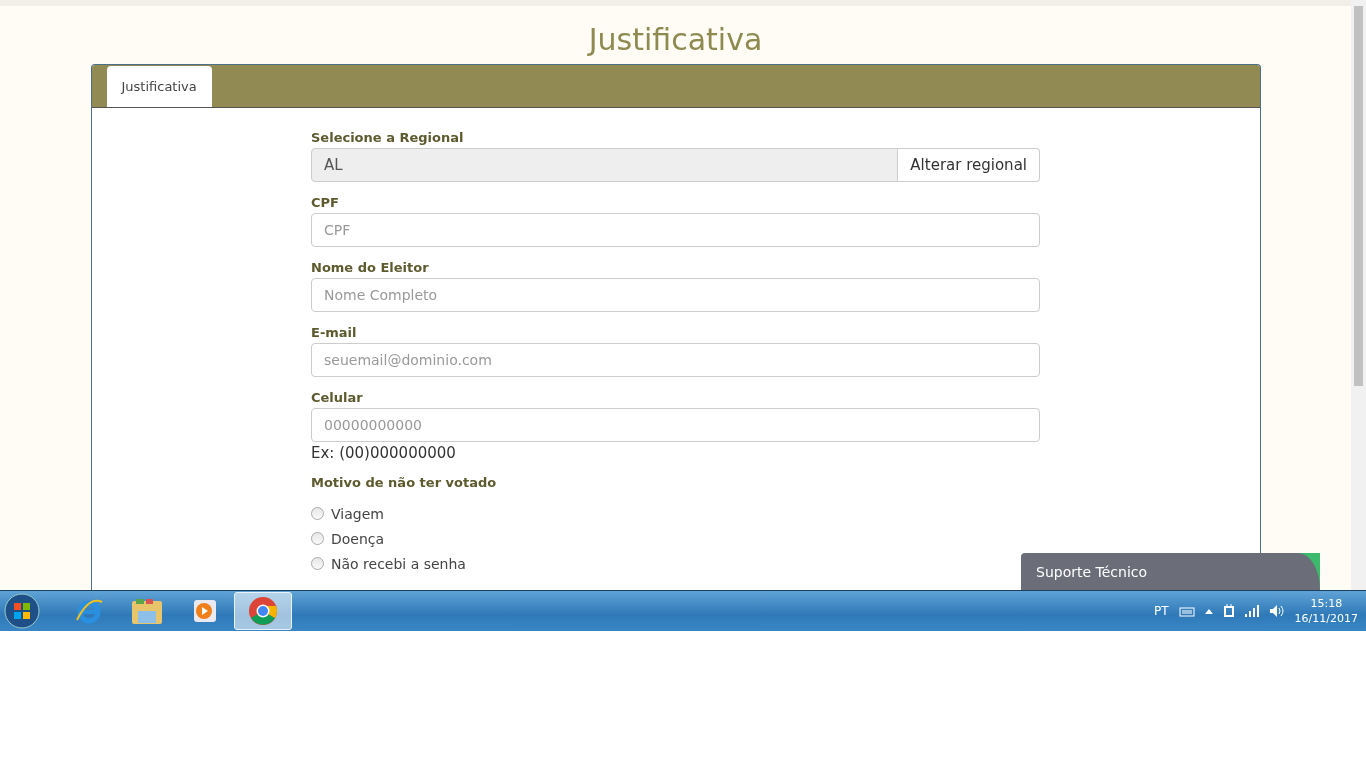  Describe the element at coordinates (675, 40) in the screenshot. I see `page-title: Justificativa` at that location.